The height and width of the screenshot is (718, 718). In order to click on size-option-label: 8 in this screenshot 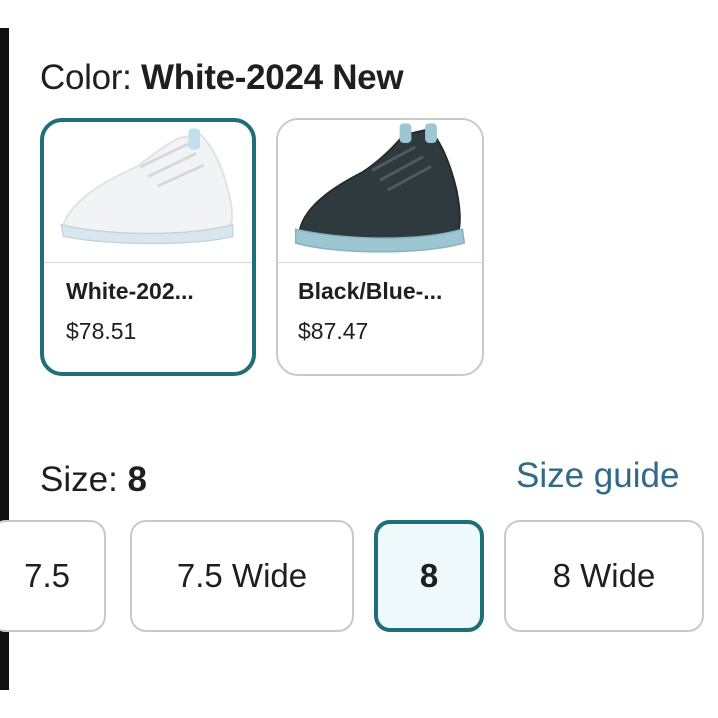, I will do `click(429, 575)`.